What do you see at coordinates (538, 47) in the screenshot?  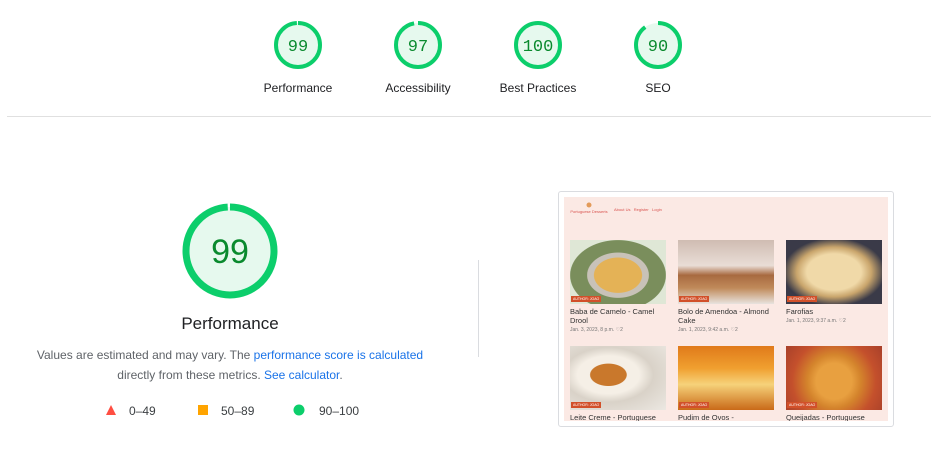 I see `gauge-score: 100` at bounding box center [538, 47].